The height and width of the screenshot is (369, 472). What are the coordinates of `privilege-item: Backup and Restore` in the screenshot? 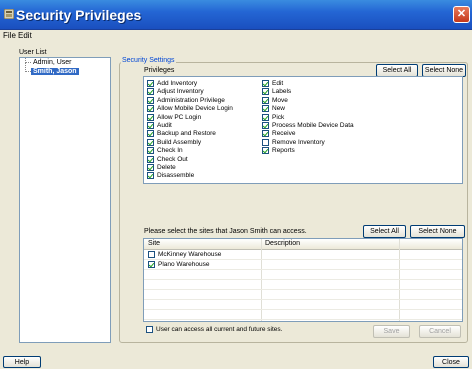 It's located at (181, 134).